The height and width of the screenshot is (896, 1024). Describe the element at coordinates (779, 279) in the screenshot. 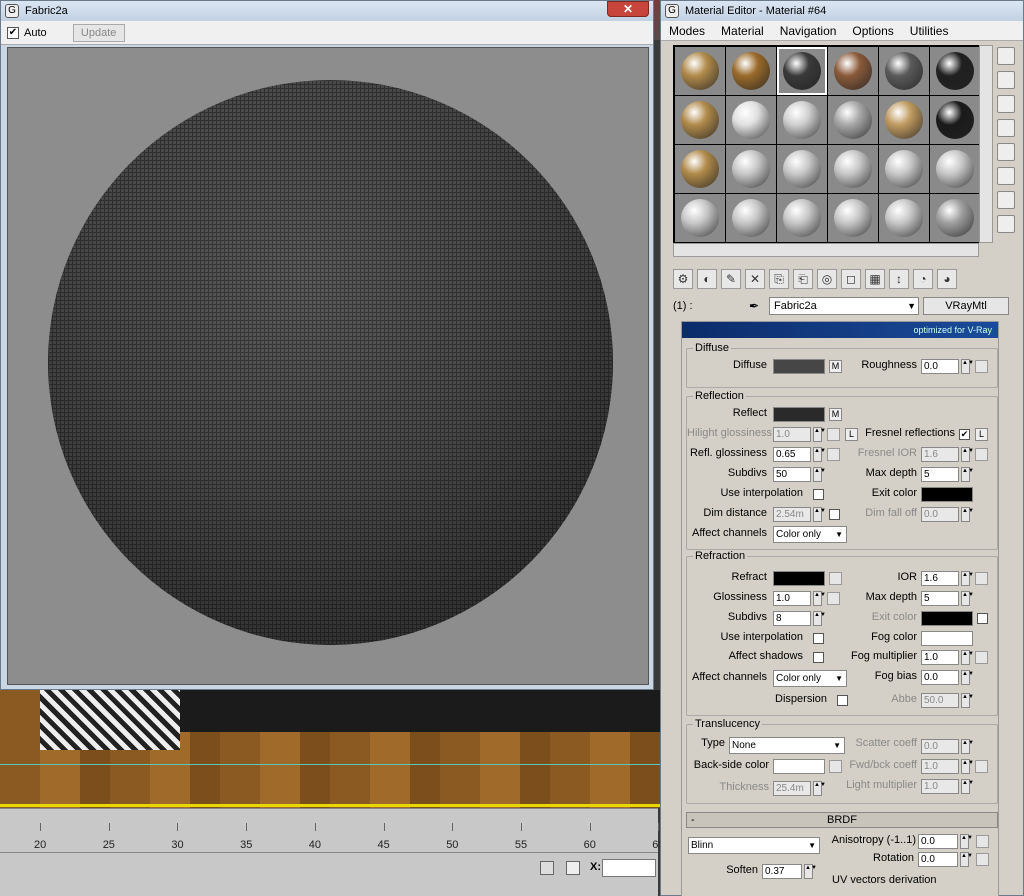

I see `toolbar-button: ⎘` at that location.